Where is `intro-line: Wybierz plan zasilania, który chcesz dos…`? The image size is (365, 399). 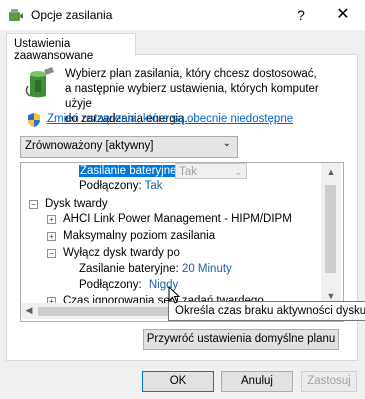 intro-line: Wybierz plan zasilania, który chcesz dos… is located at coordinates (191, 74).